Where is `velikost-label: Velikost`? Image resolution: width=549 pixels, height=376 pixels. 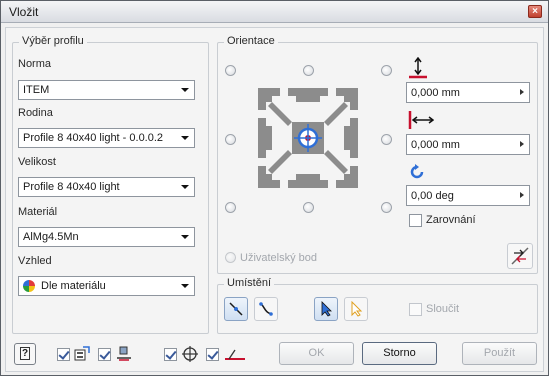
velikost-label: Velikost is located at coordinates (37, 162).